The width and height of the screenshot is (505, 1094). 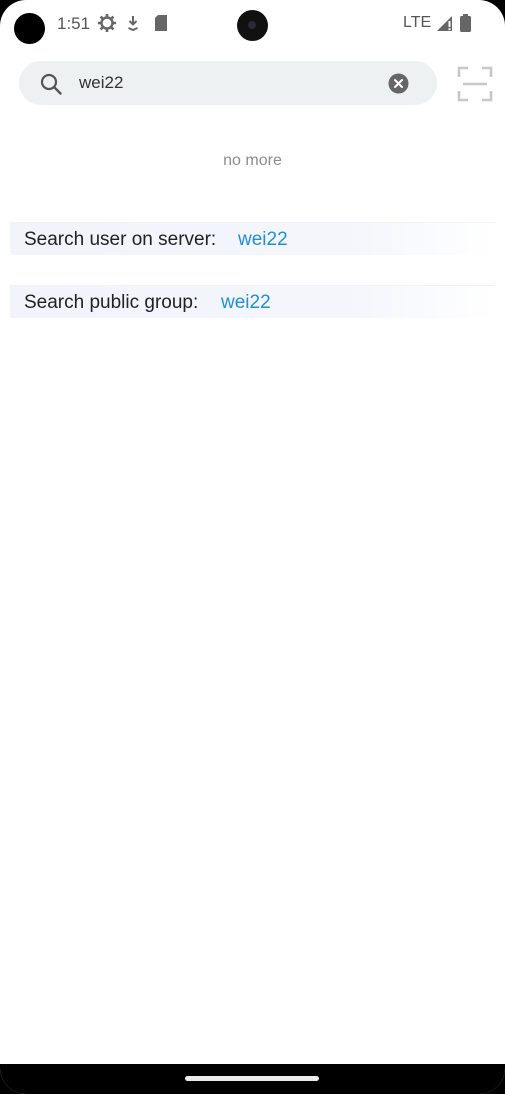 I want to click on search-bar, so click(x=228, y=83).